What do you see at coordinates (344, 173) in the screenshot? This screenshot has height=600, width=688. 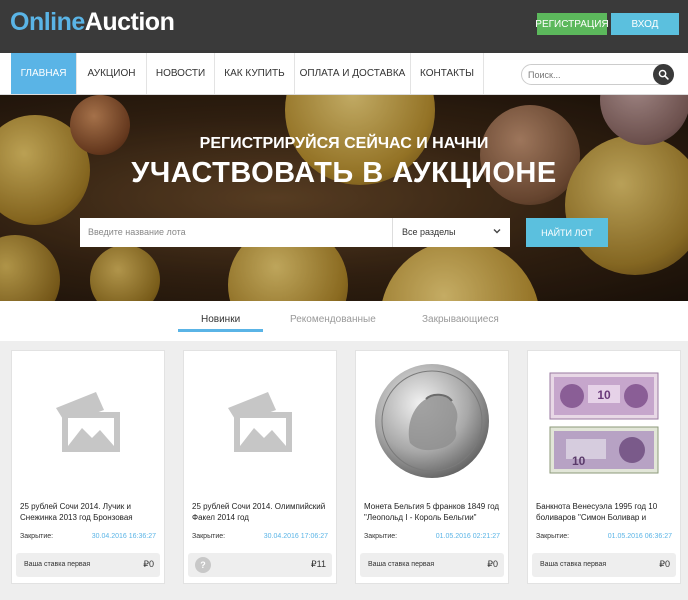 I see `hero-title: УЧАСТВОВАТЬ В АУКЦИОНЕ` at bounding box center [344, 173].